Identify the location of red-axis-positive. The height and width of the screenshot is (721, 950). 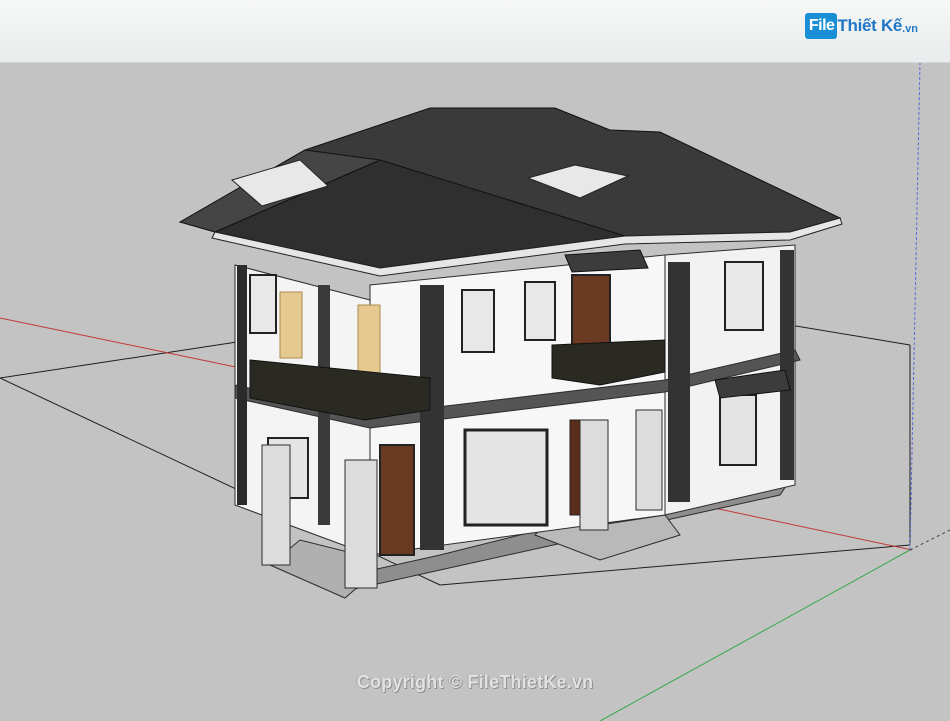
(806, 527).